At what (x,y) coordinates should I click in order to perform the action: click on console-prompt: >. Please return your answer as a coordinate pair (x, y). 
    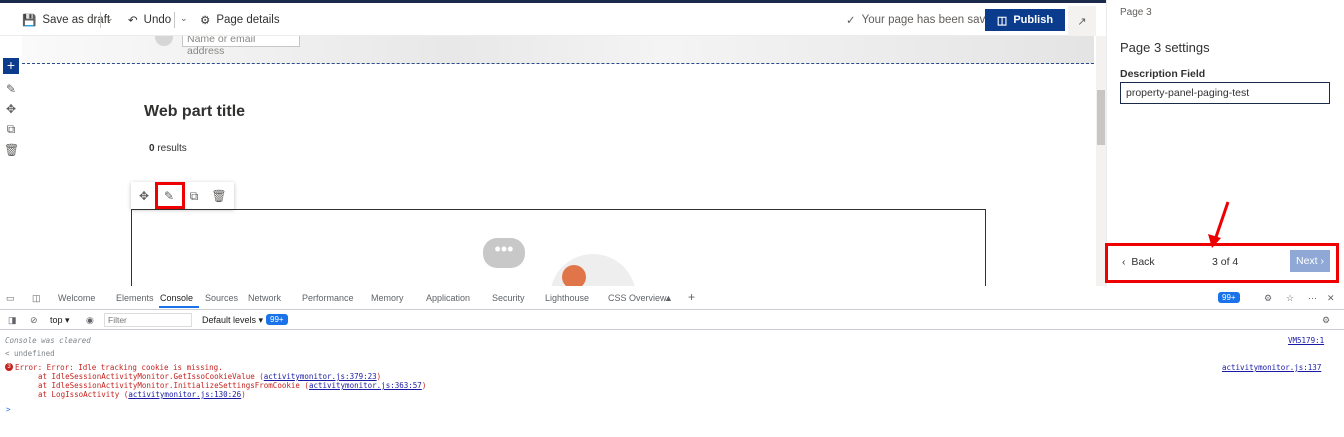
    Looking at the image, I should click on (8, 409).